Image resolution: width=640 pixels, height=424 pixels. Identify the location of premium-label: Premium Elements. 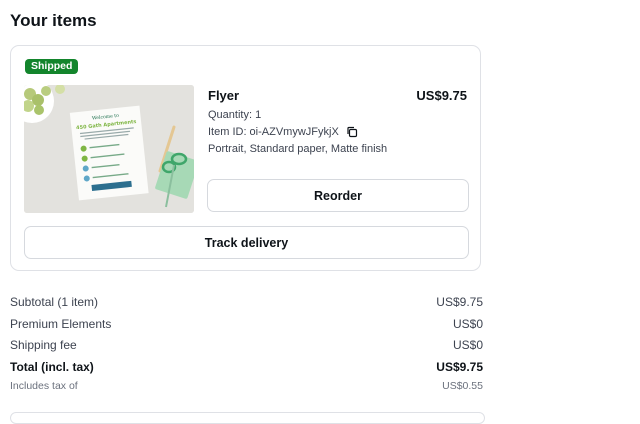
(61, 324).